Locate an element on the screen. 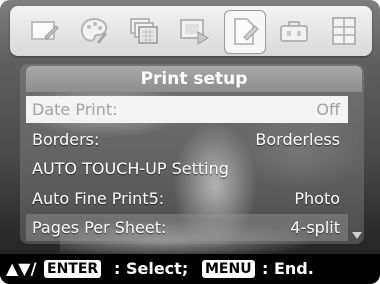 The width and height of the screenshot is (380, 284). menu-item-auto-touch-up: AUTO TOUCH-UP Setting is located at coordinates (187, 168).